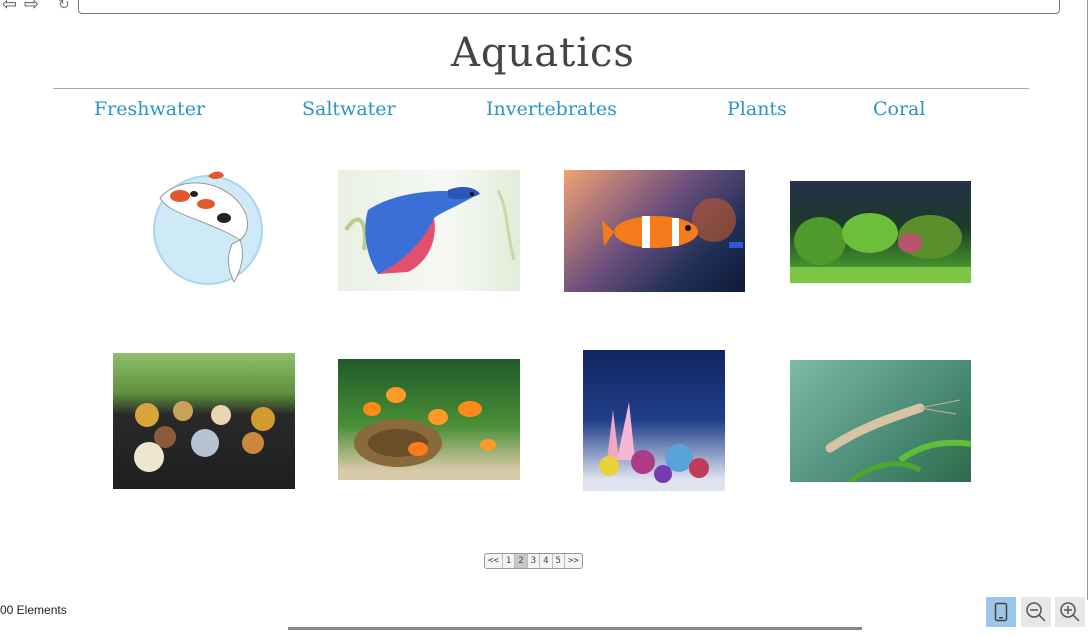 The width and height of the screenshot is (1092, 637). What do you see at coordinates (880, 232) in the screenshot?
I see `planted-aquarium-image` at bounding box center [880, 232].